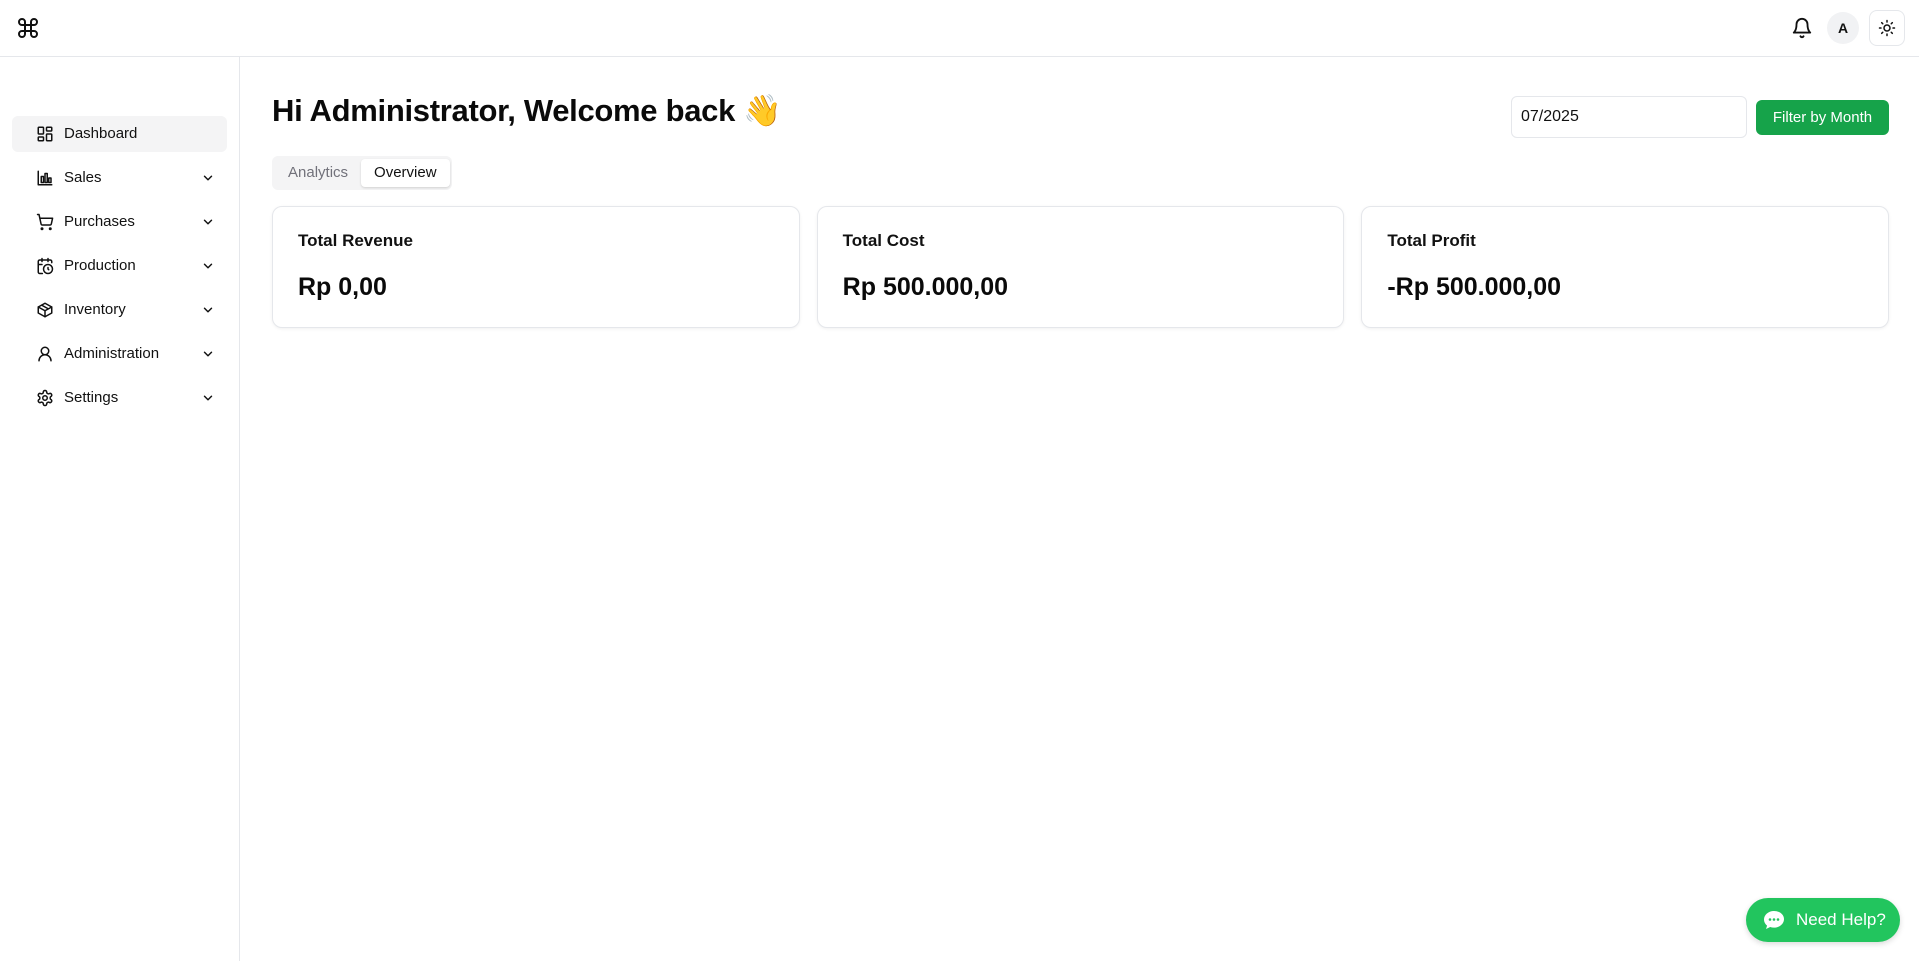 The width and height of the screenshot is (1919, 961). What do you see at coordinates (99, 221) in the screenshot?
I see `sidebar-item-label: Purchases` at bounding box center [99, 221].